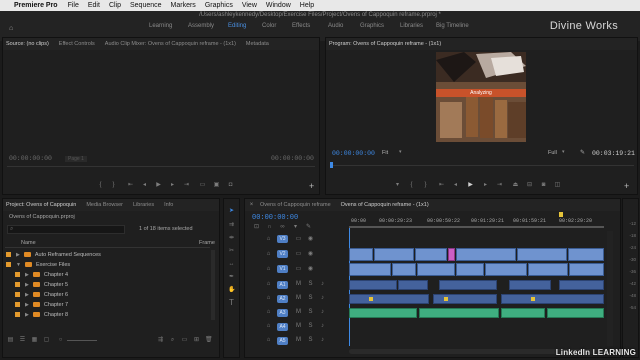 This screenshot has height=360, width=640. I want to click on workspace-color: Color, so click(269, 29).